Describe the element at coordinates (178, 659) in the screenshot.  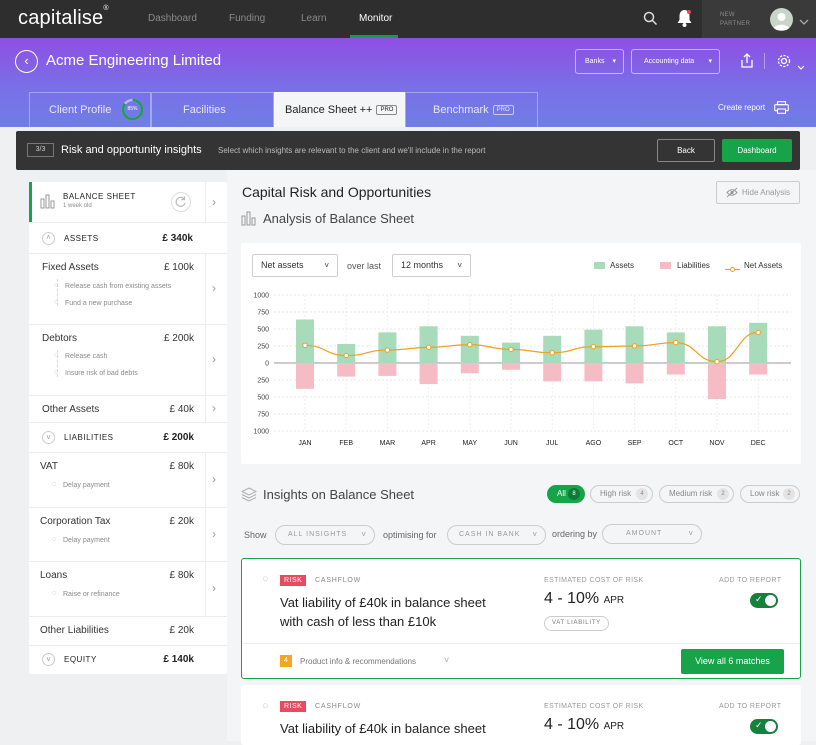
I see `equity-value: £ 140k` at that location.